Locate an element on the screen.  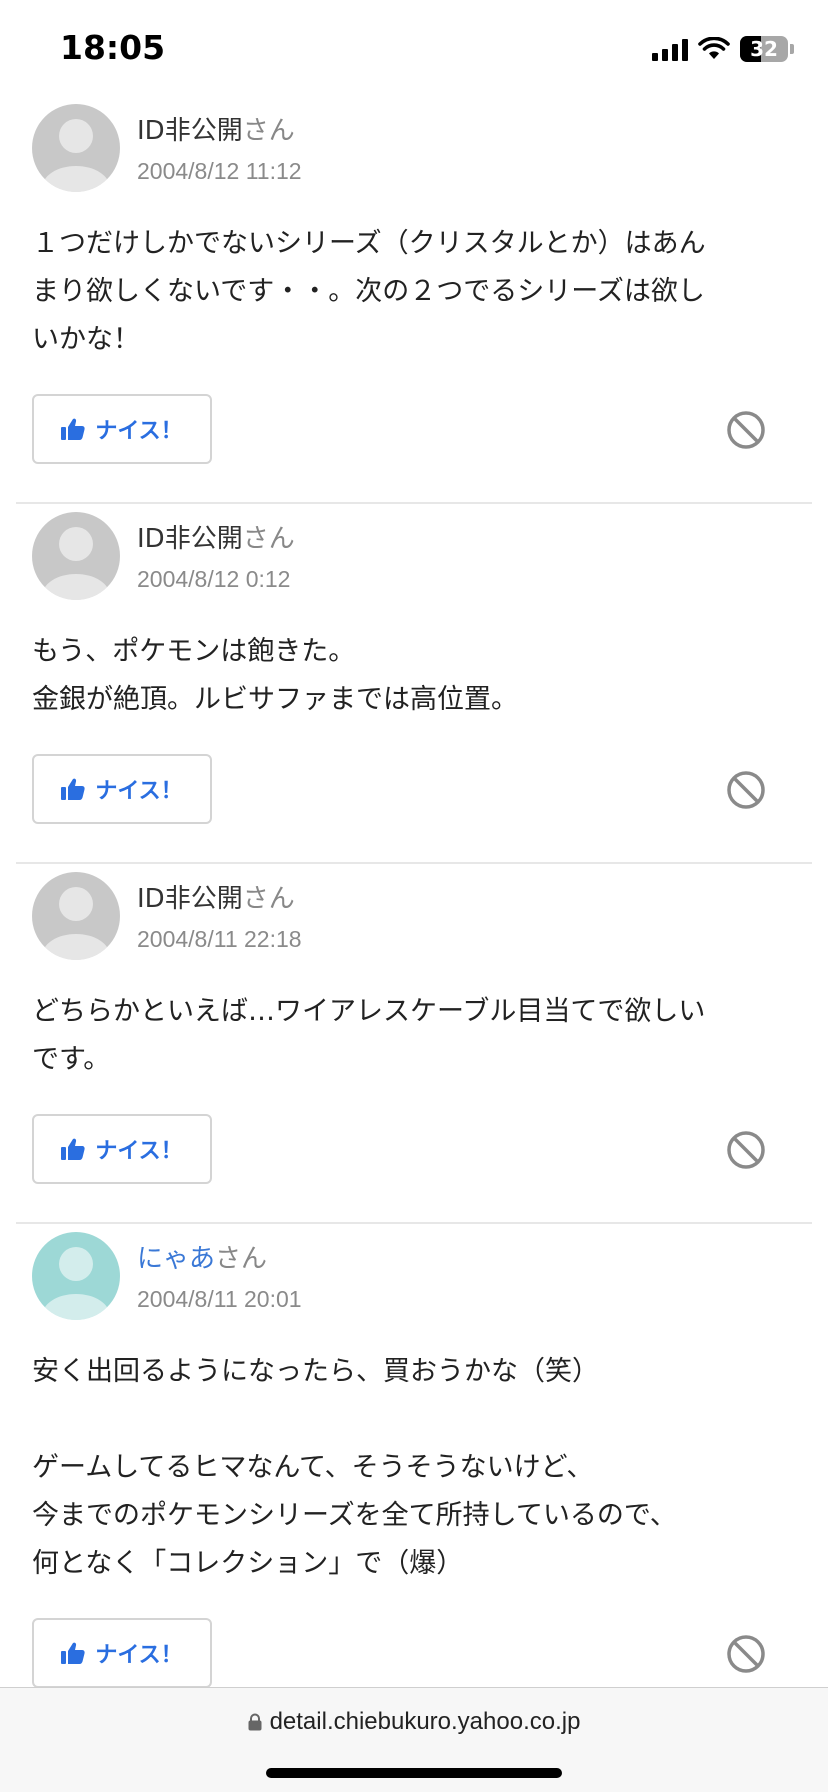
answer-date: 2004/8/11 22:18 is located at coordinates (219, 939).